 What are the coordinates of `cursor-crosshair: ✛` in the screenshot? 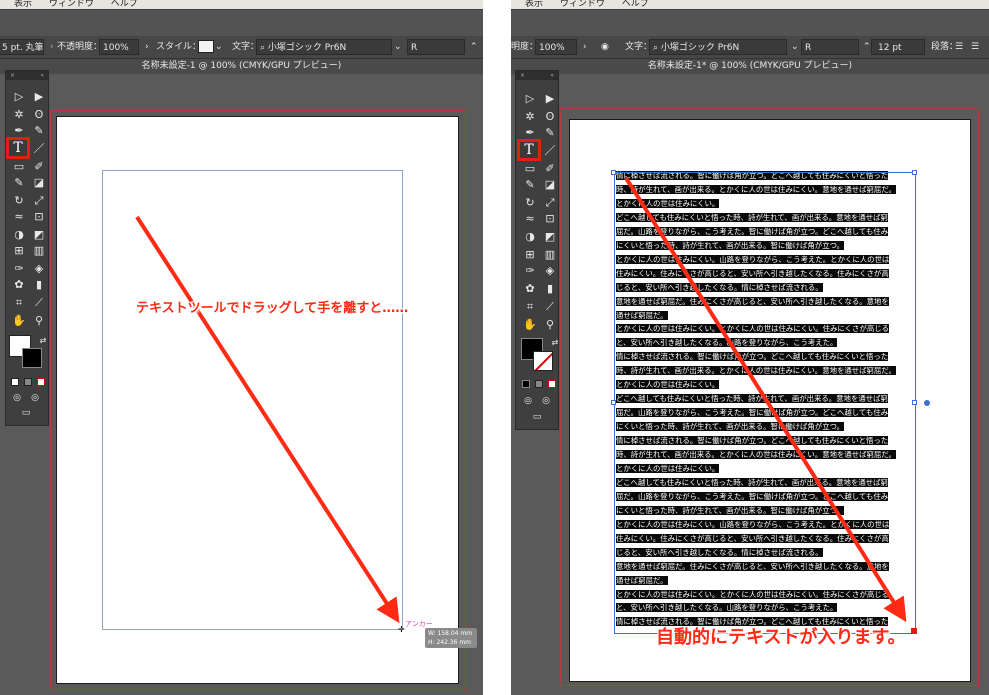 It's located at (401, 629).